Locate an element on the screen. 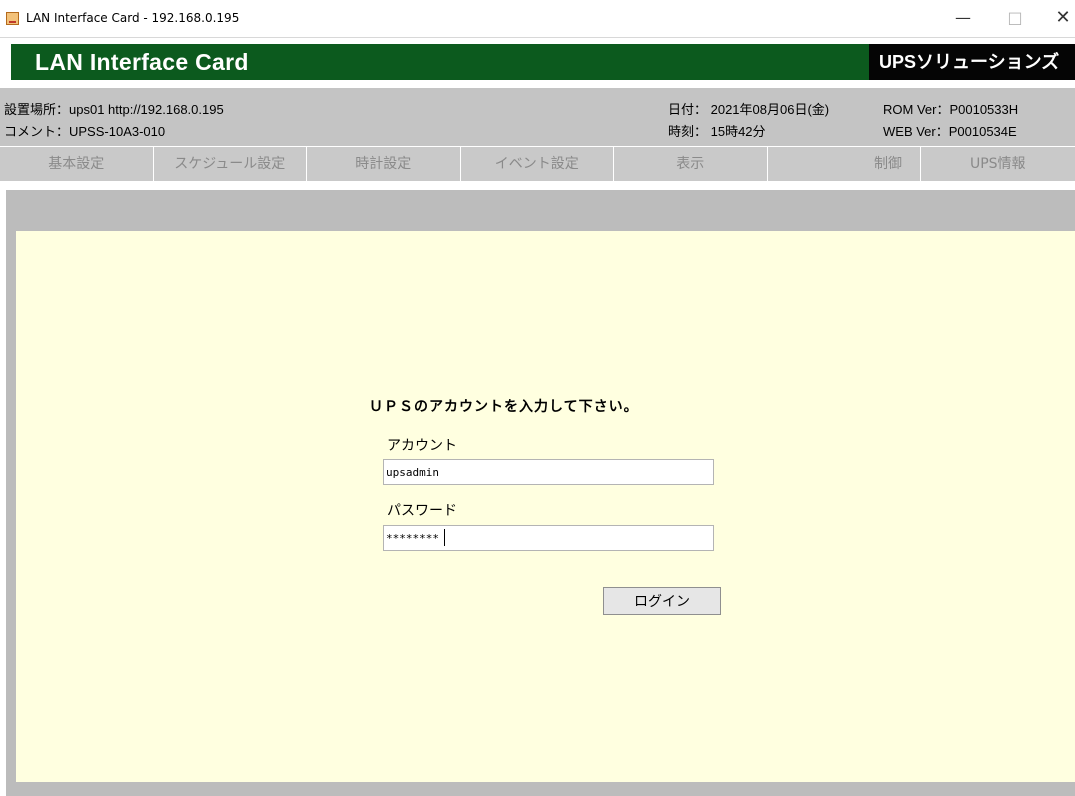  password-input is located at coordinates (548, 538).